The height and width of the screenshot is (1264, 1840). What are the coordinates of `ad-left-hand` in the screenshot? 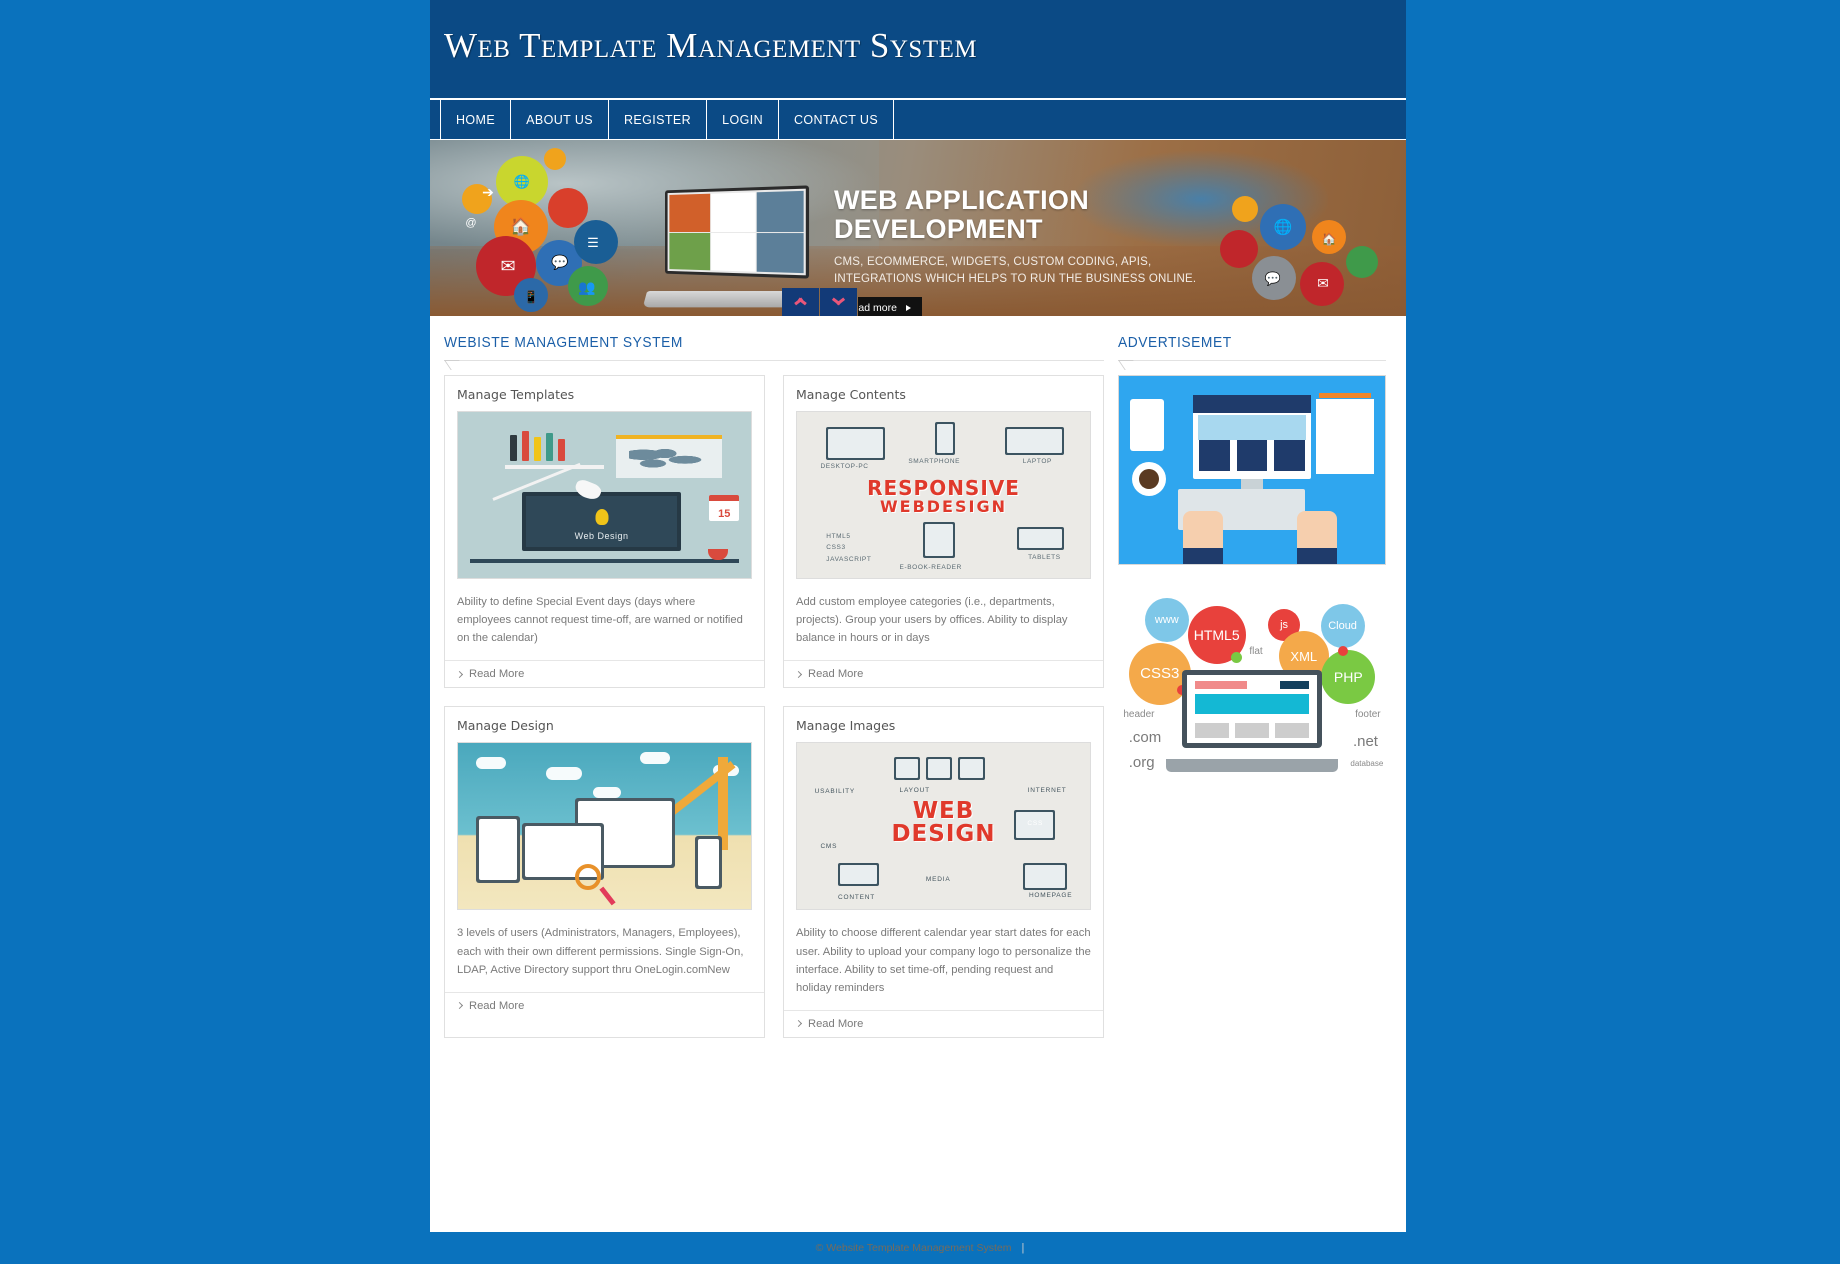 It's located at (1202, 537).